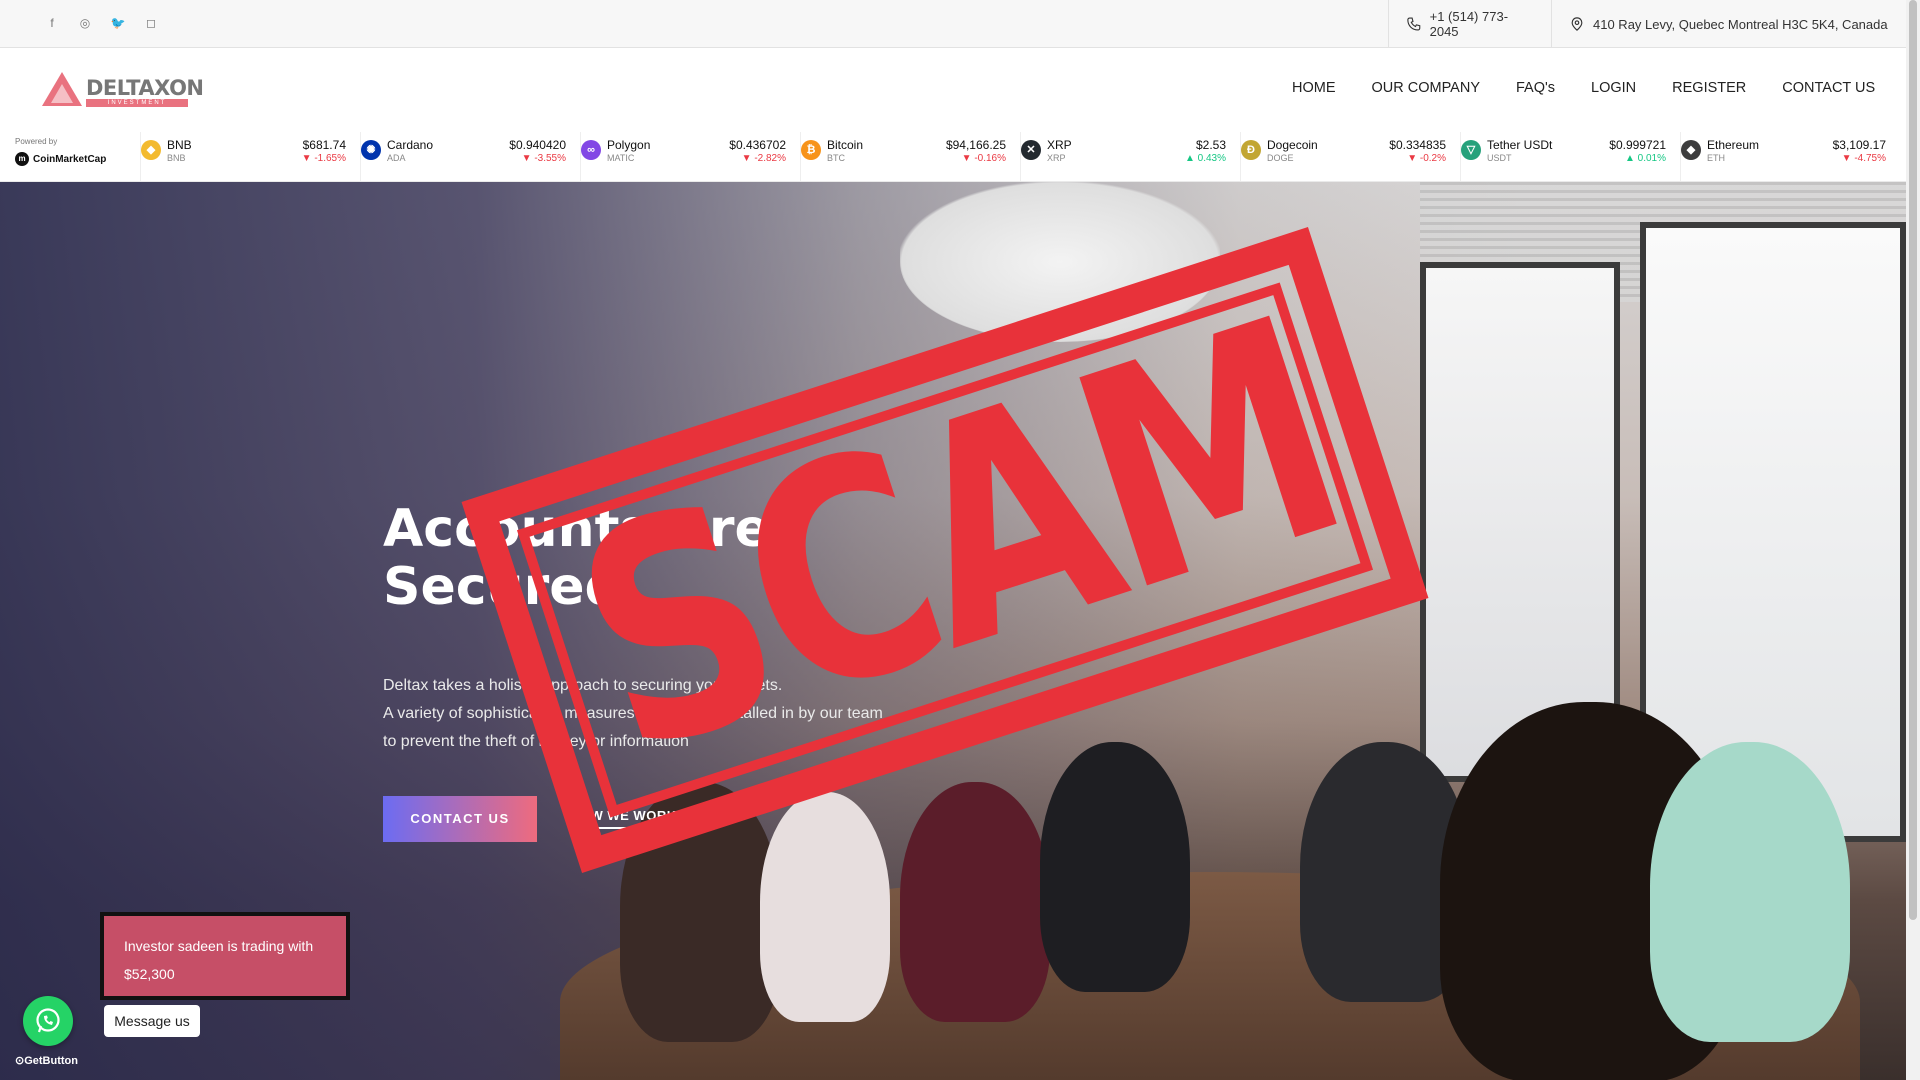 The image size is (1920, 1080). What do you see at coordinates (51, 1061) in the screenshot?
I see `getbutton-brand: GetButton` at bounding box center [51, 1061].